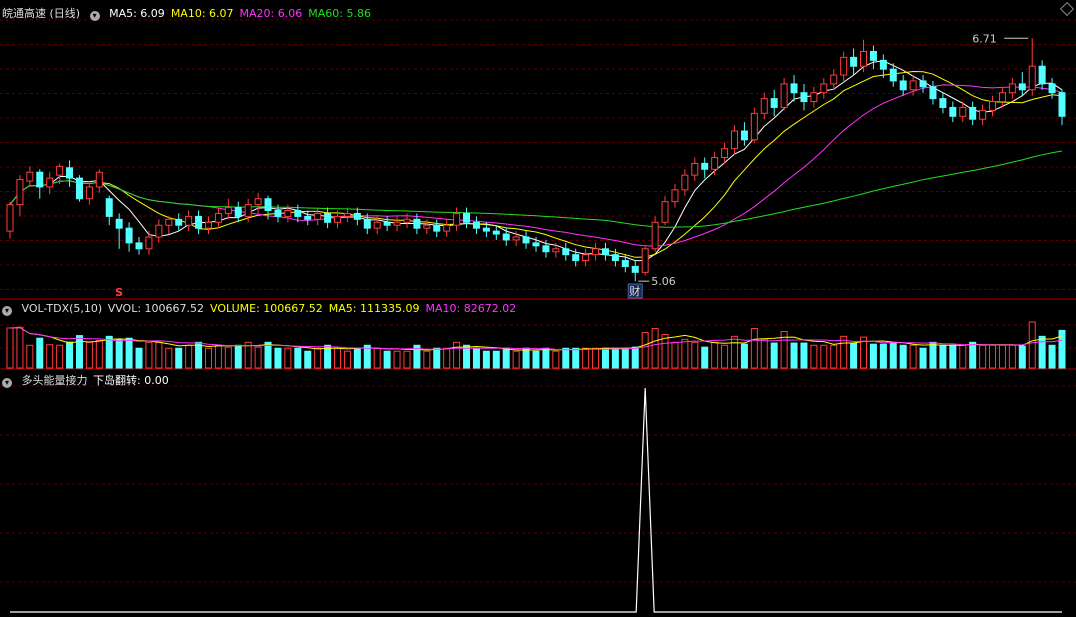  I want to click on low-price-label: 5.06, so click(663, 281).